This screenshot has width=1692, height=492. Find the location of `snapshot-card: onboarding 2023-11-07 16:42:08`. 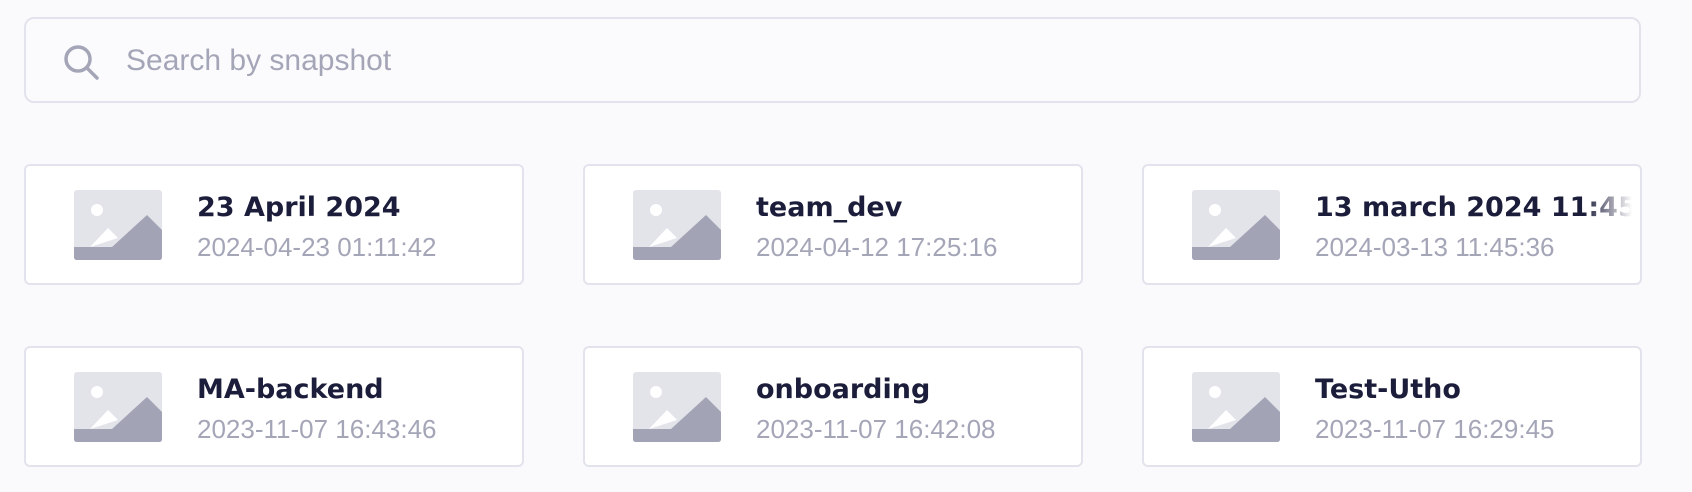

snapshot-card: onboarding 2023-11-07 16:42:08 is located at coordinates (833, 406).